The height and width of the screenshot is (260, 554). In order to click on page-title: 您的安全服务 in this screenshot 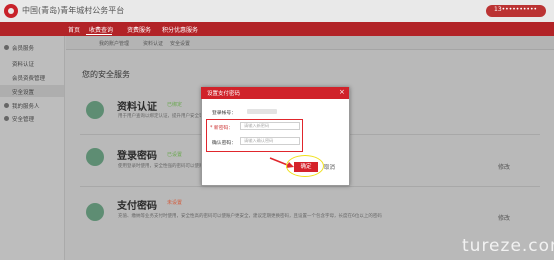, I will do `click(106, 74)`.